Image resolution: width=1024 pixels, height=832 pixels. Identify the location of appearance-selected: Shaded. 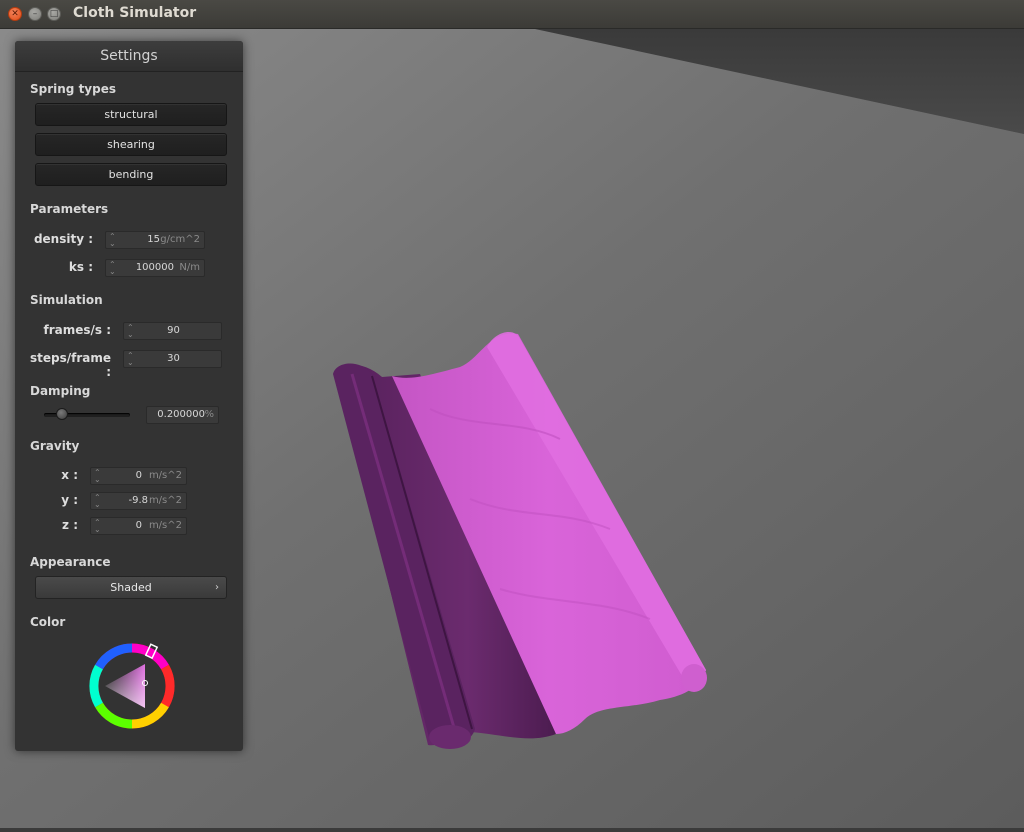
(131, 587).